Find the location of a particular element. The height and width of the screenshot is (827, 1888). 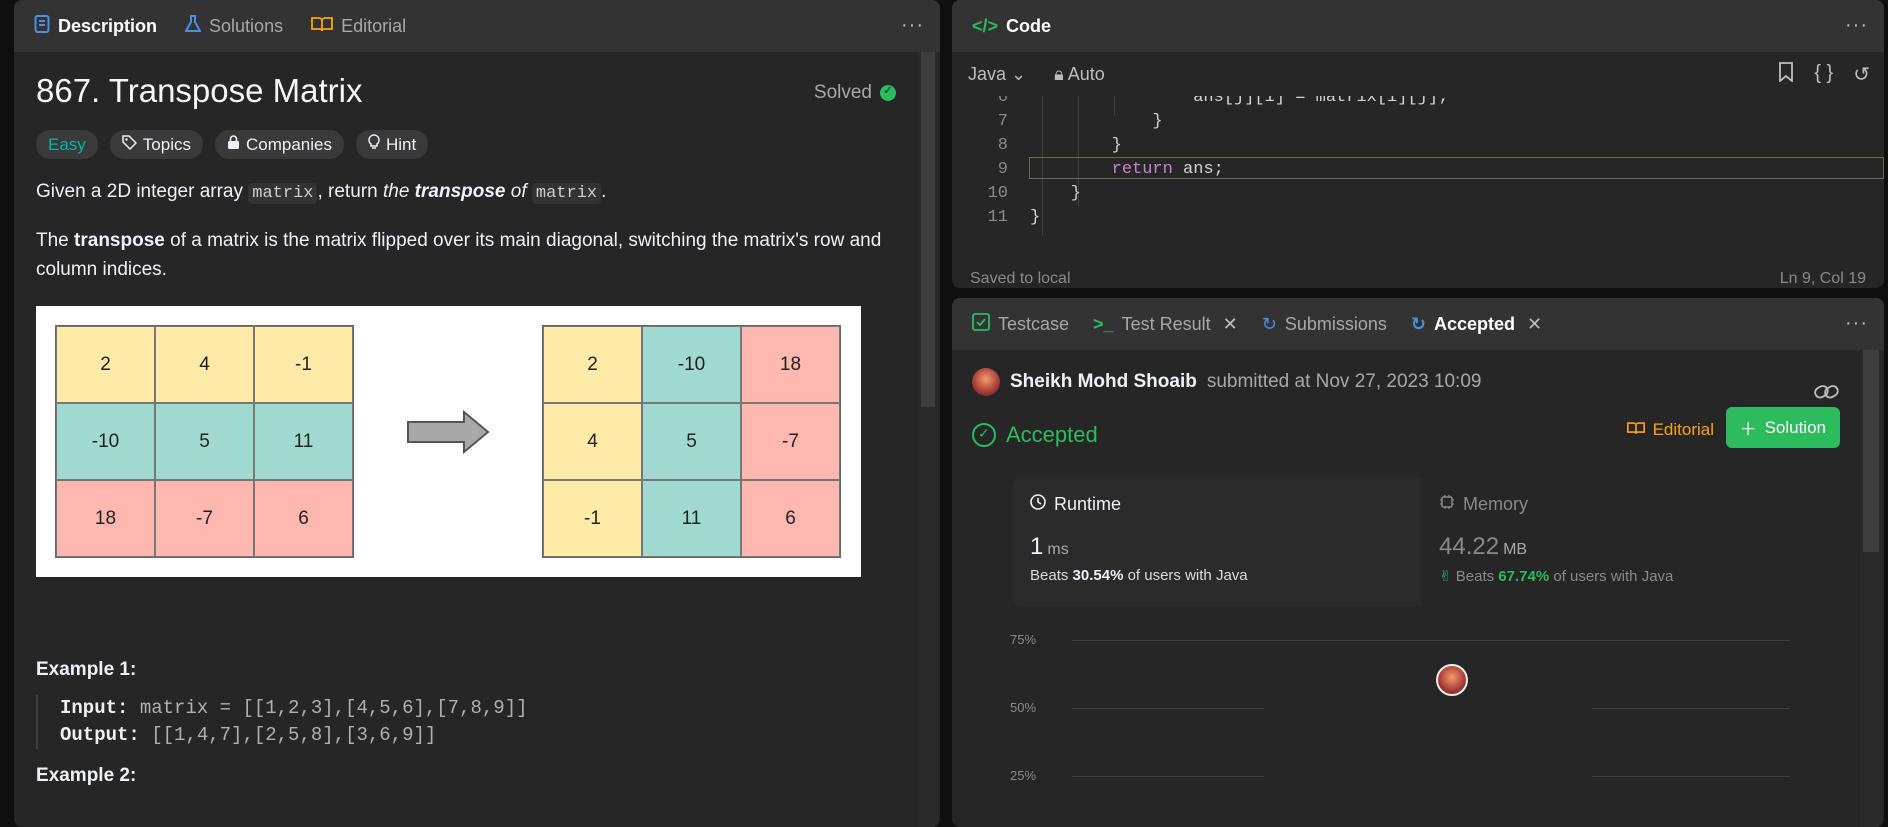

companies-label: Companies is located at coordinates (288, 144).